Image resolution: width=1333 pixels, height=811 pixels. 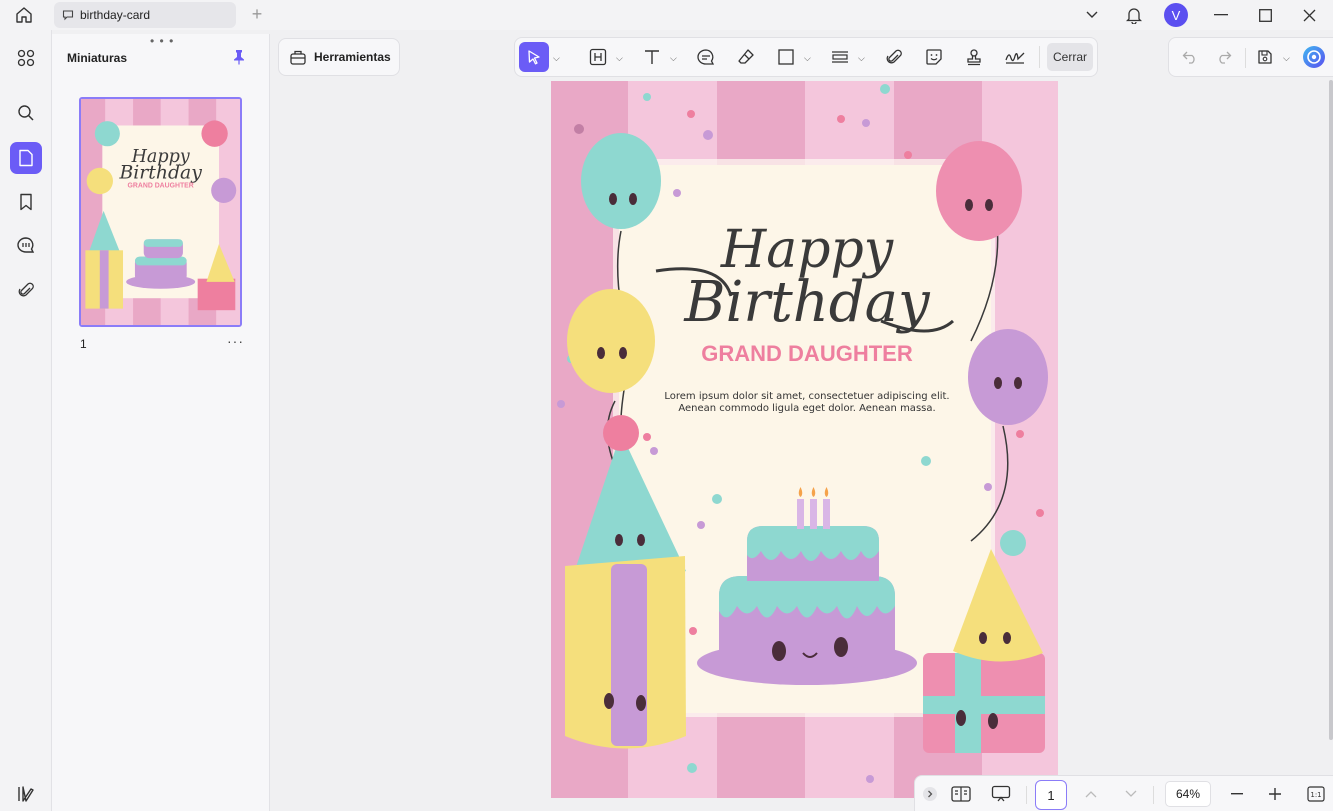 I want to click on account-button: V, so click(x=1176, y=15).